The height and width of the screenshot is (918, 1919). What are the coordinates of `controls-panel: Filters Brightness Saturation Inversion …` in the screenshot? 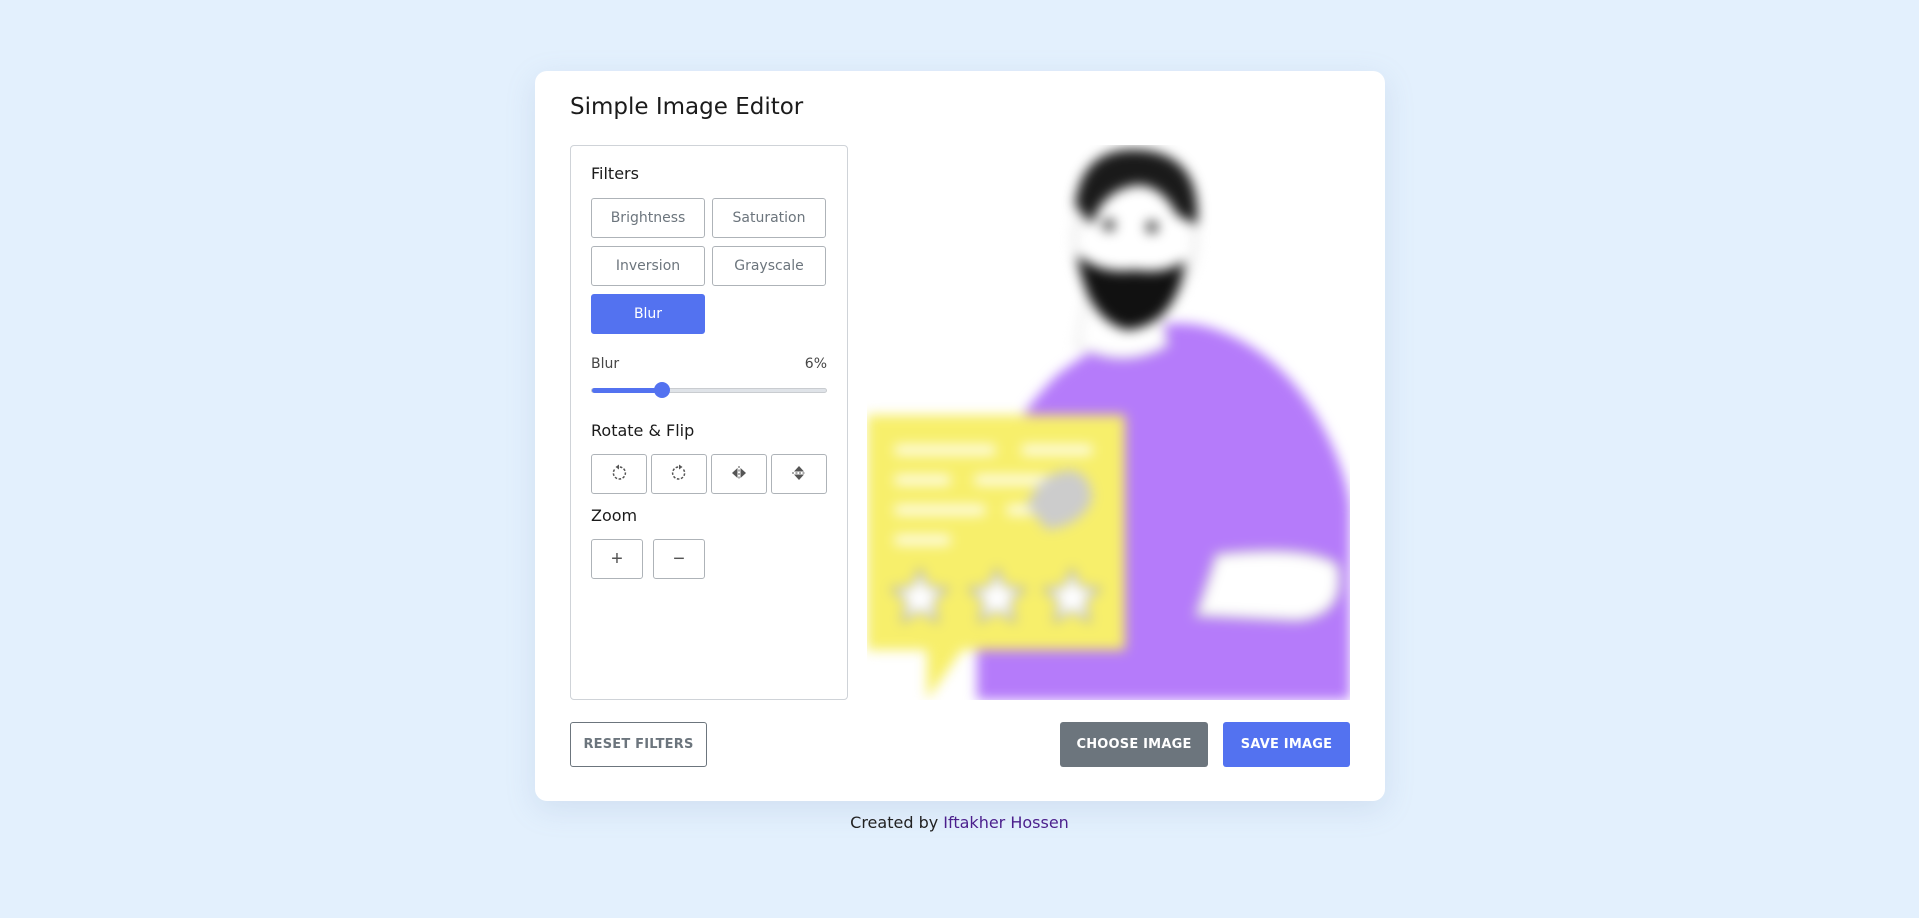 It's located at (709, 422).